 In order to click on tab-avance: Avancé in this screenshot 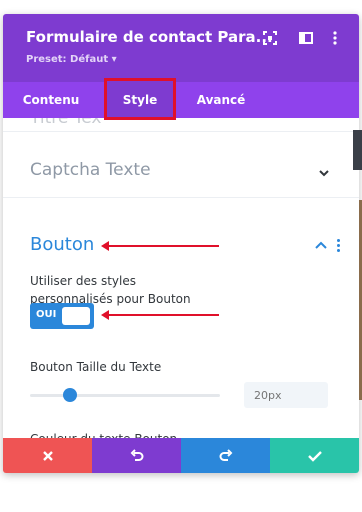, I will do `click(221, 100)`.